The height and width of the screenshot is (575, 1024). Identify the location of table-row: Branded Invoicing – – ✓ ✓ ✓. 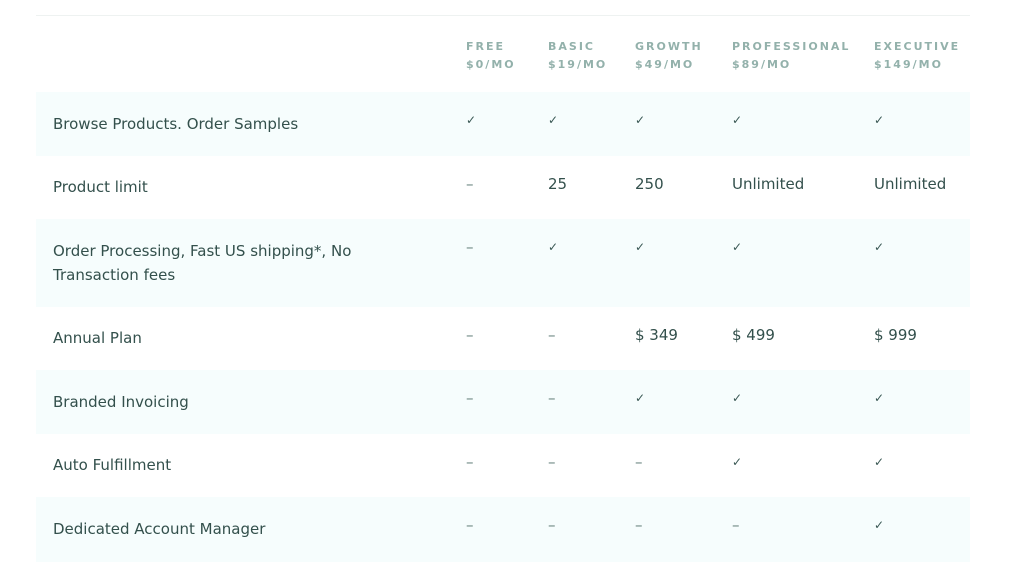
(503, 402).